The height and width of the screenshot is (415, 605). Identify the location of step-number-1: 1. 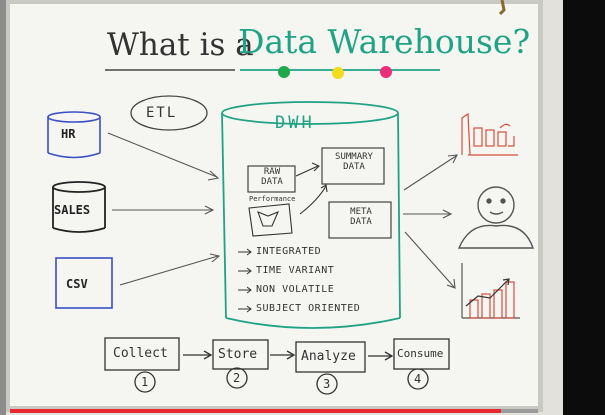
(145, 382).